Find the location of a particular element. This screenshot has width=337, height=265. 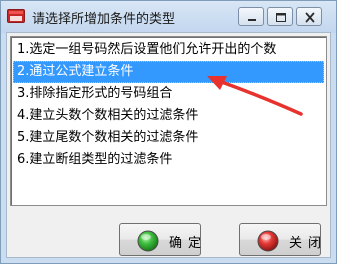

ok-button: 确定 is located at coordinates (160, 239).